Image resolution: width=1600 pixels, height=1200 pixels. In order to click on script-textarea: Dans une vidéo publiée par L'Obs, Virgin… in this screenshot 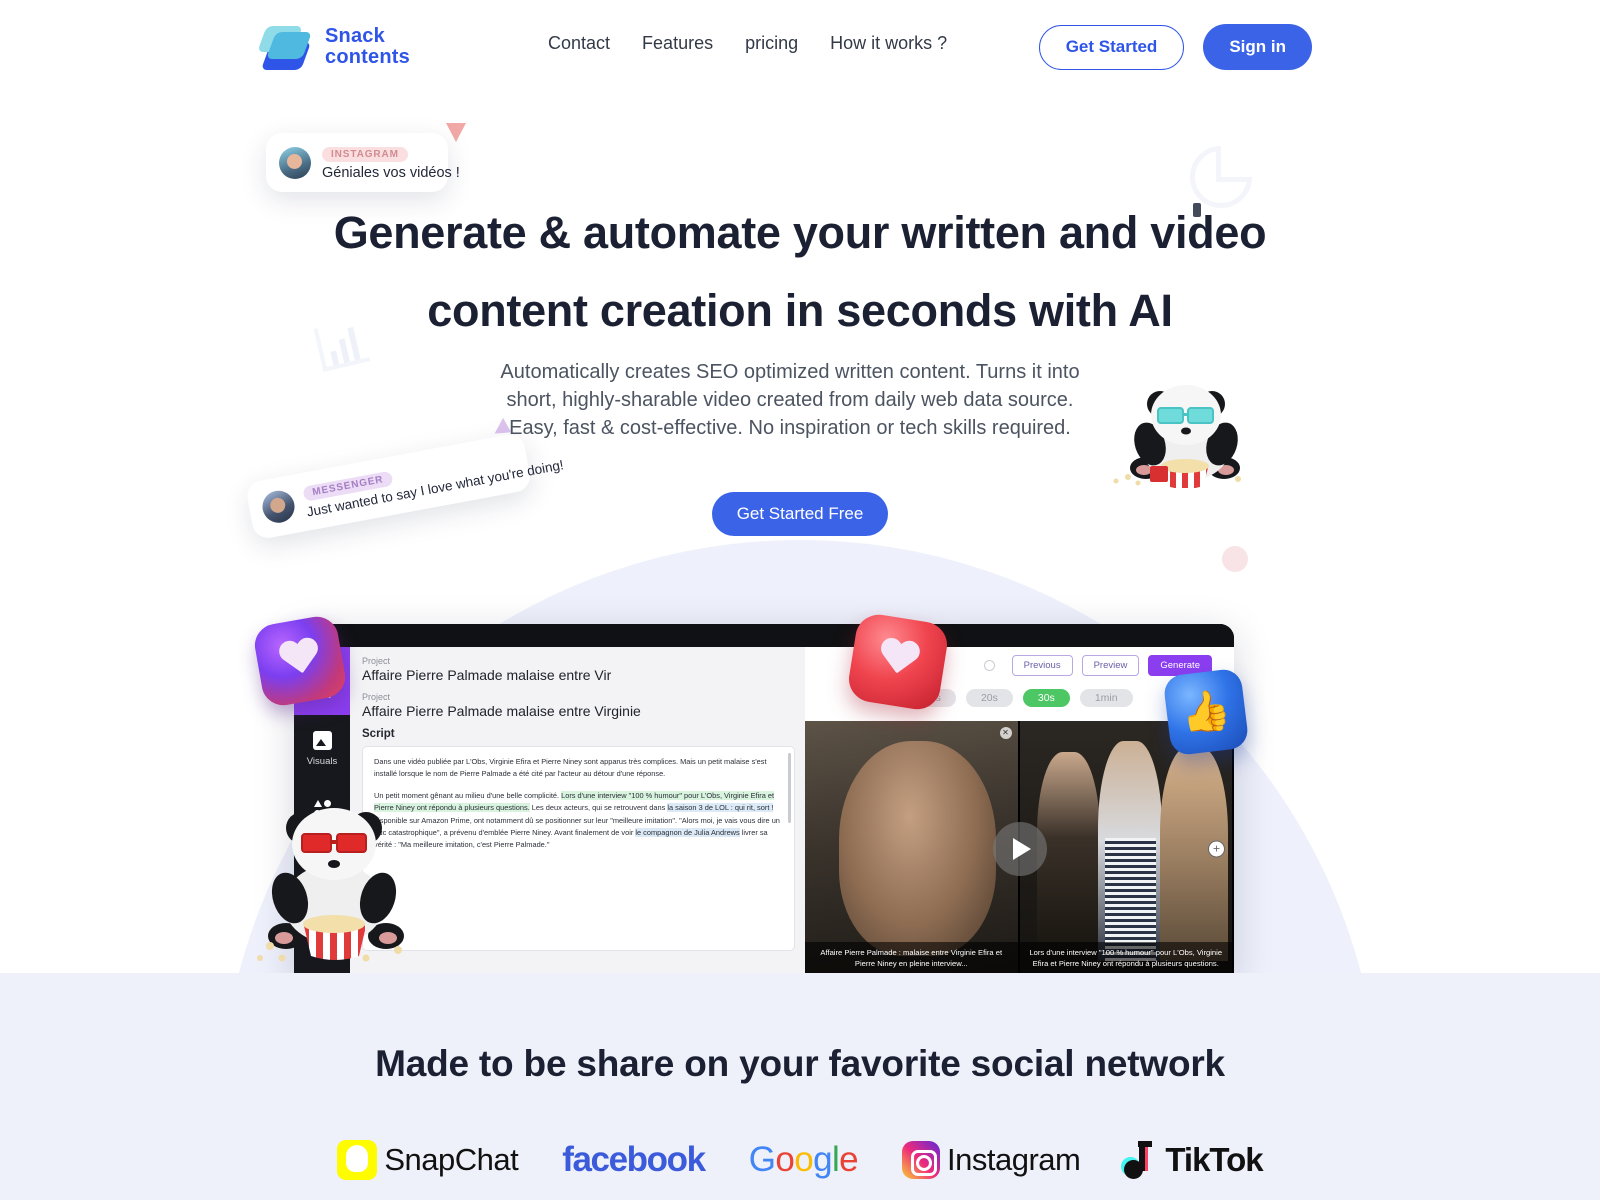, I will do `click(578, 848)`.